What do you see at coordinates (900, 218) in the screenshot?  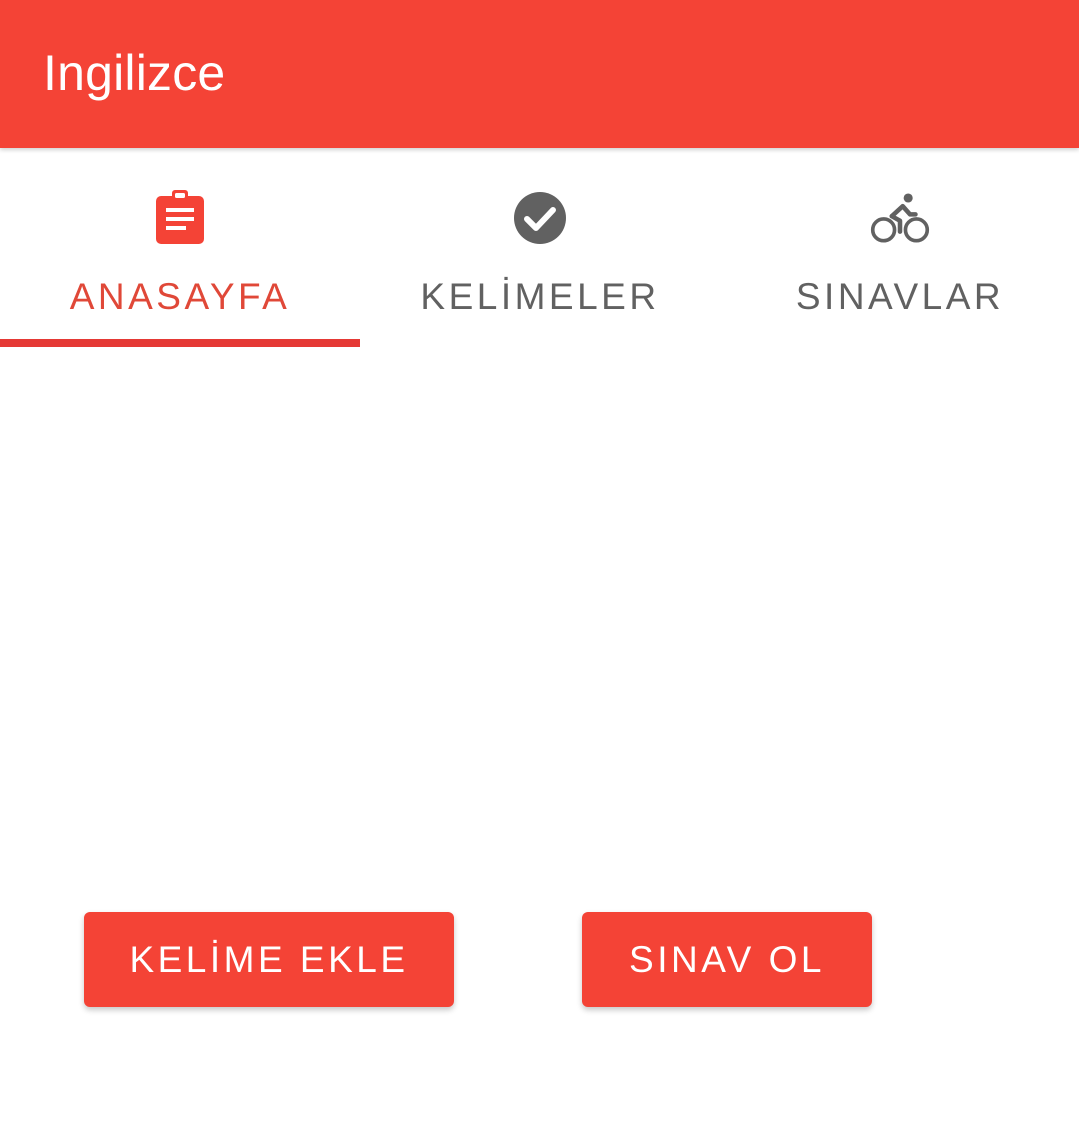 I see `bike-icon` at bounding box center [900, 218].